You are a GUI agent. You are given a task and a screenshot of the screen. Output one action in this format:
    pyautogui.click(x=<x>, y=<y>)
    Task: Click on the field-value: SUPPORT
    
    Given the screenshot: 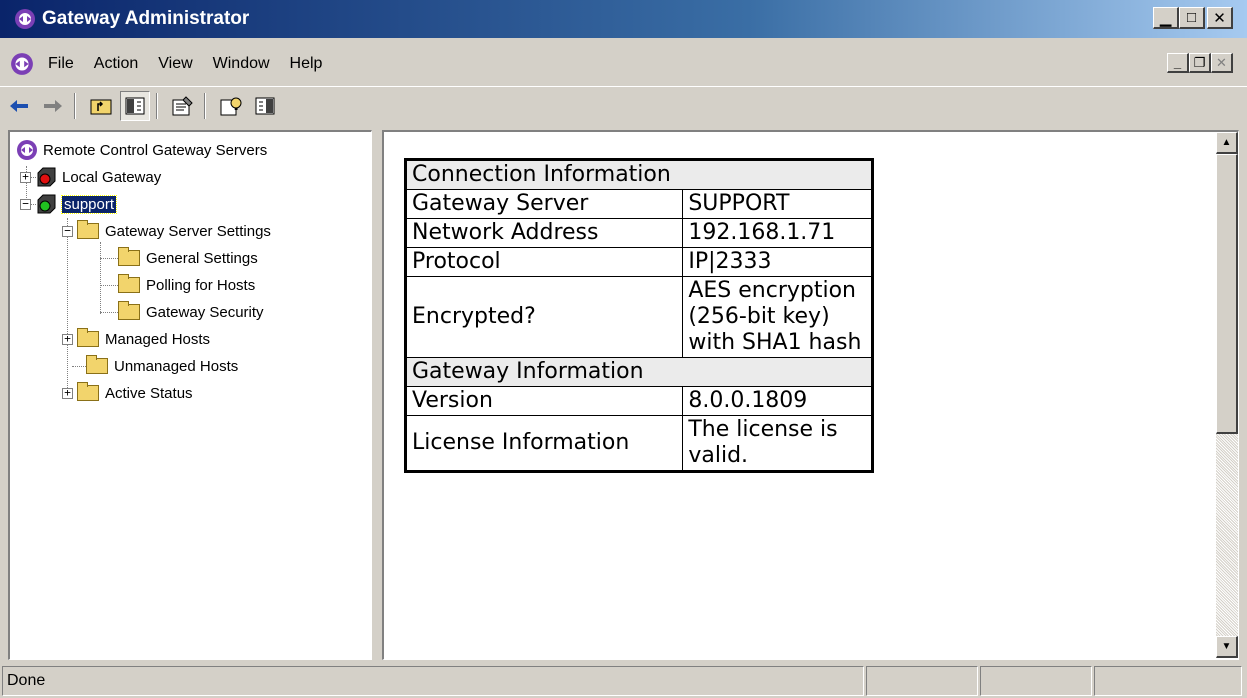 What is the action you would take?
    pyautogui.click(x=777, y=204)
    